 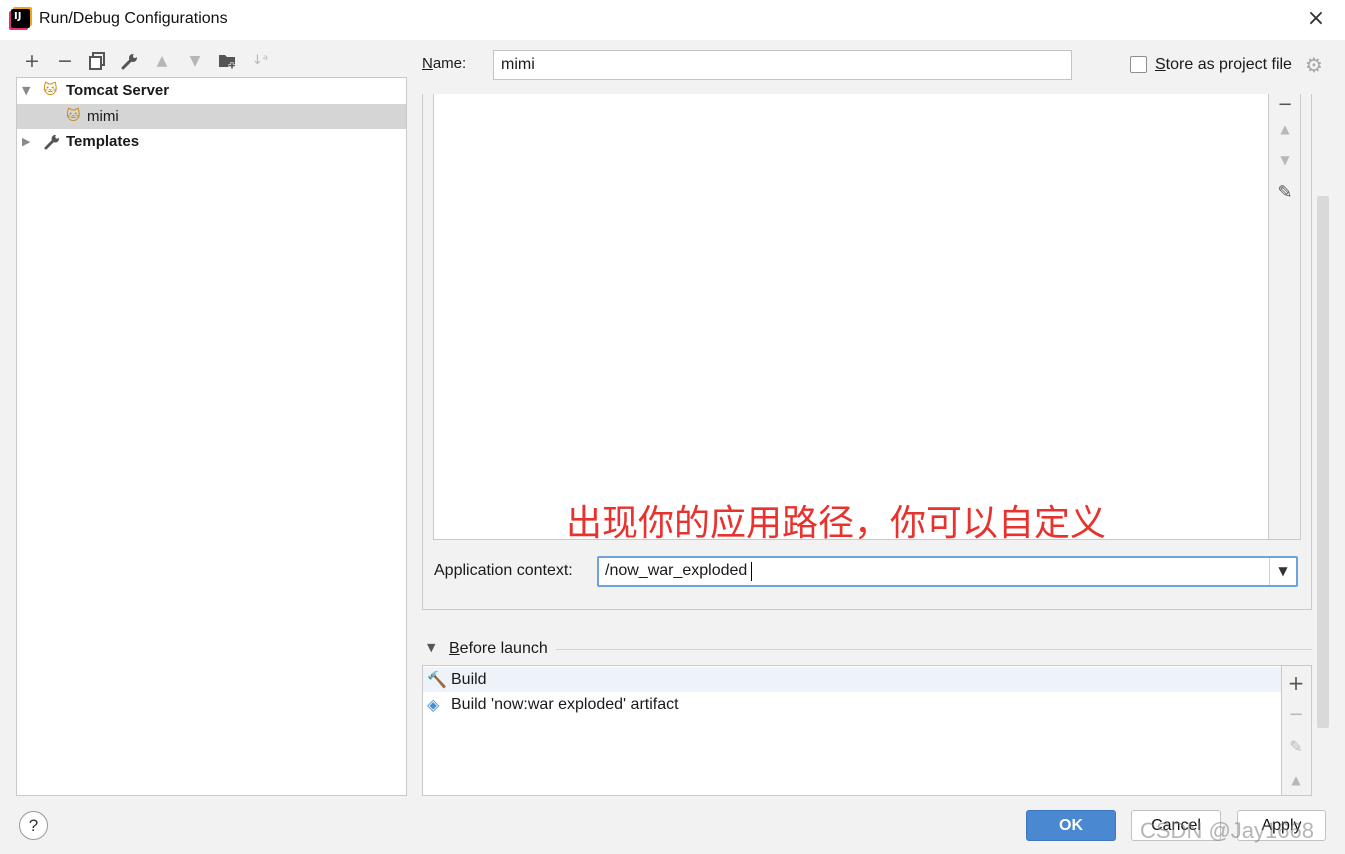 I want to click on before-launch-separator, so click(x=934, y=649).